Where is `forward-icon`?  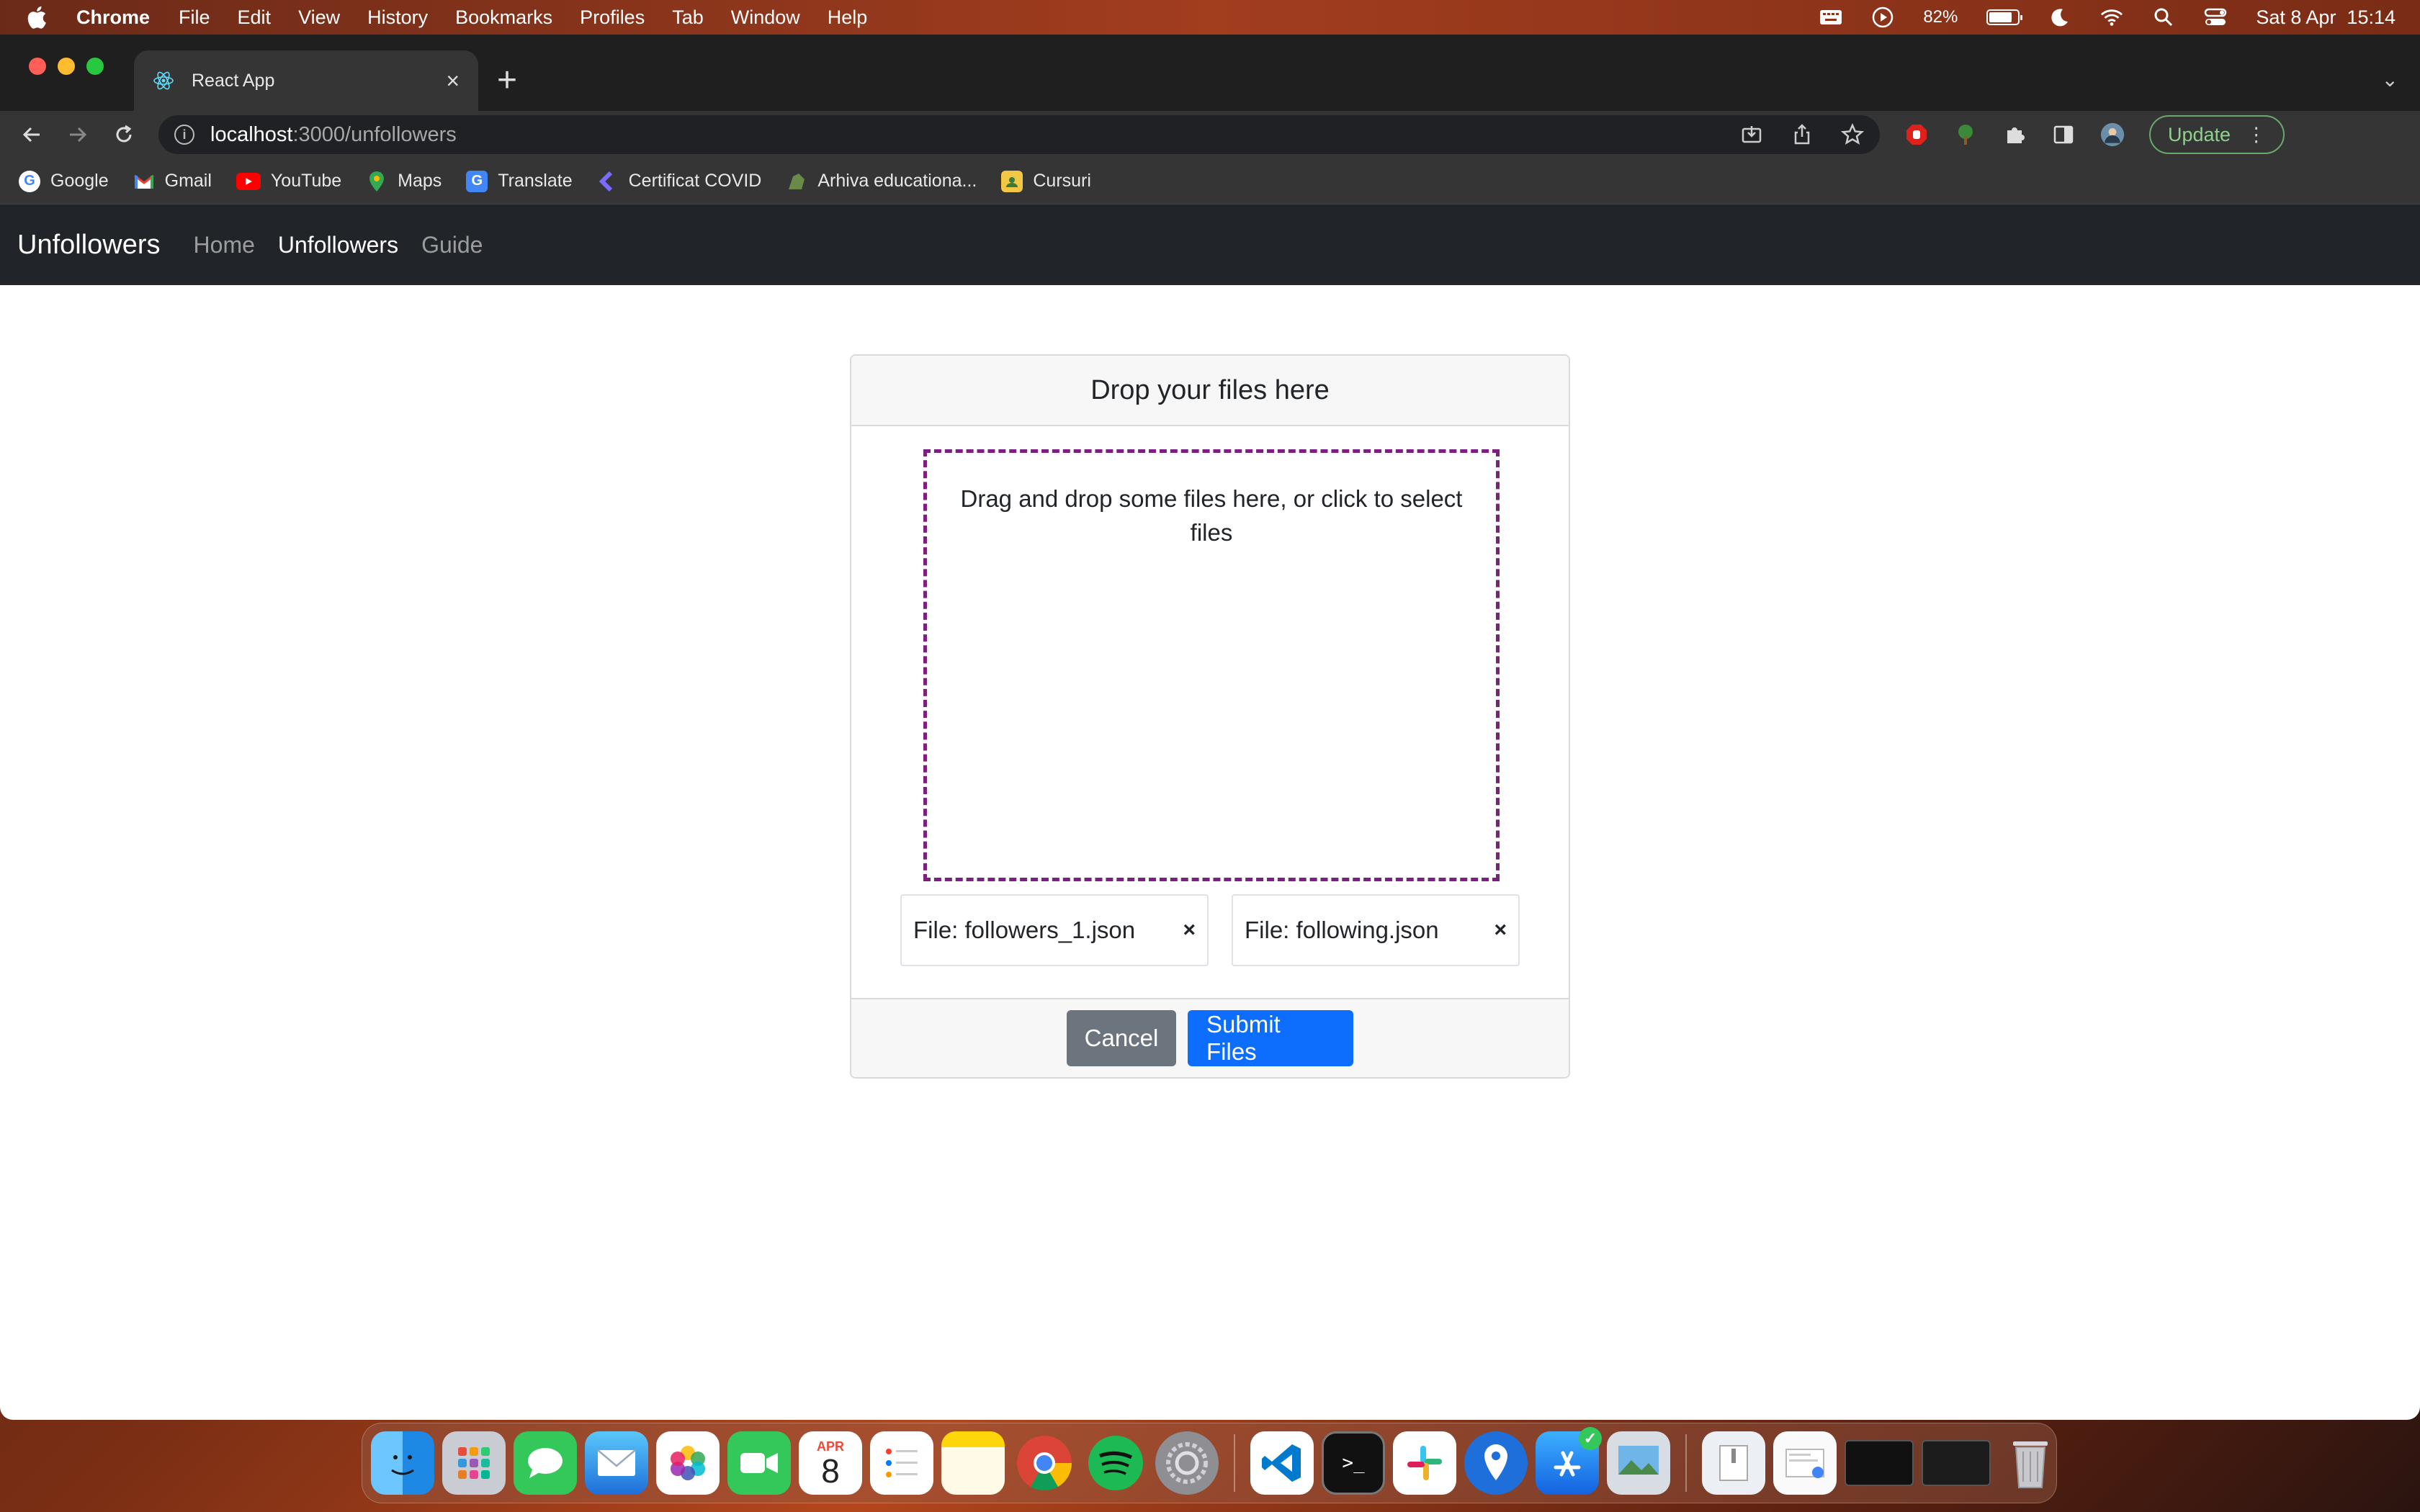
forward-icon is located at coordinates (78, 134).